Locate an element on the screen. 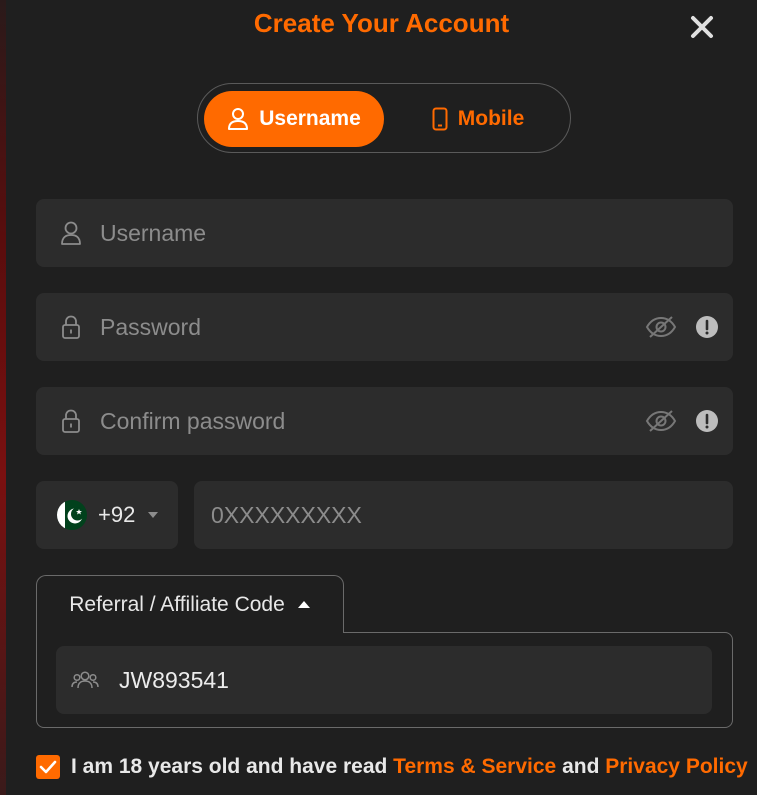 This screenshot has width=757, height=795. checkmark-icon is located at coordinates (48, 767).